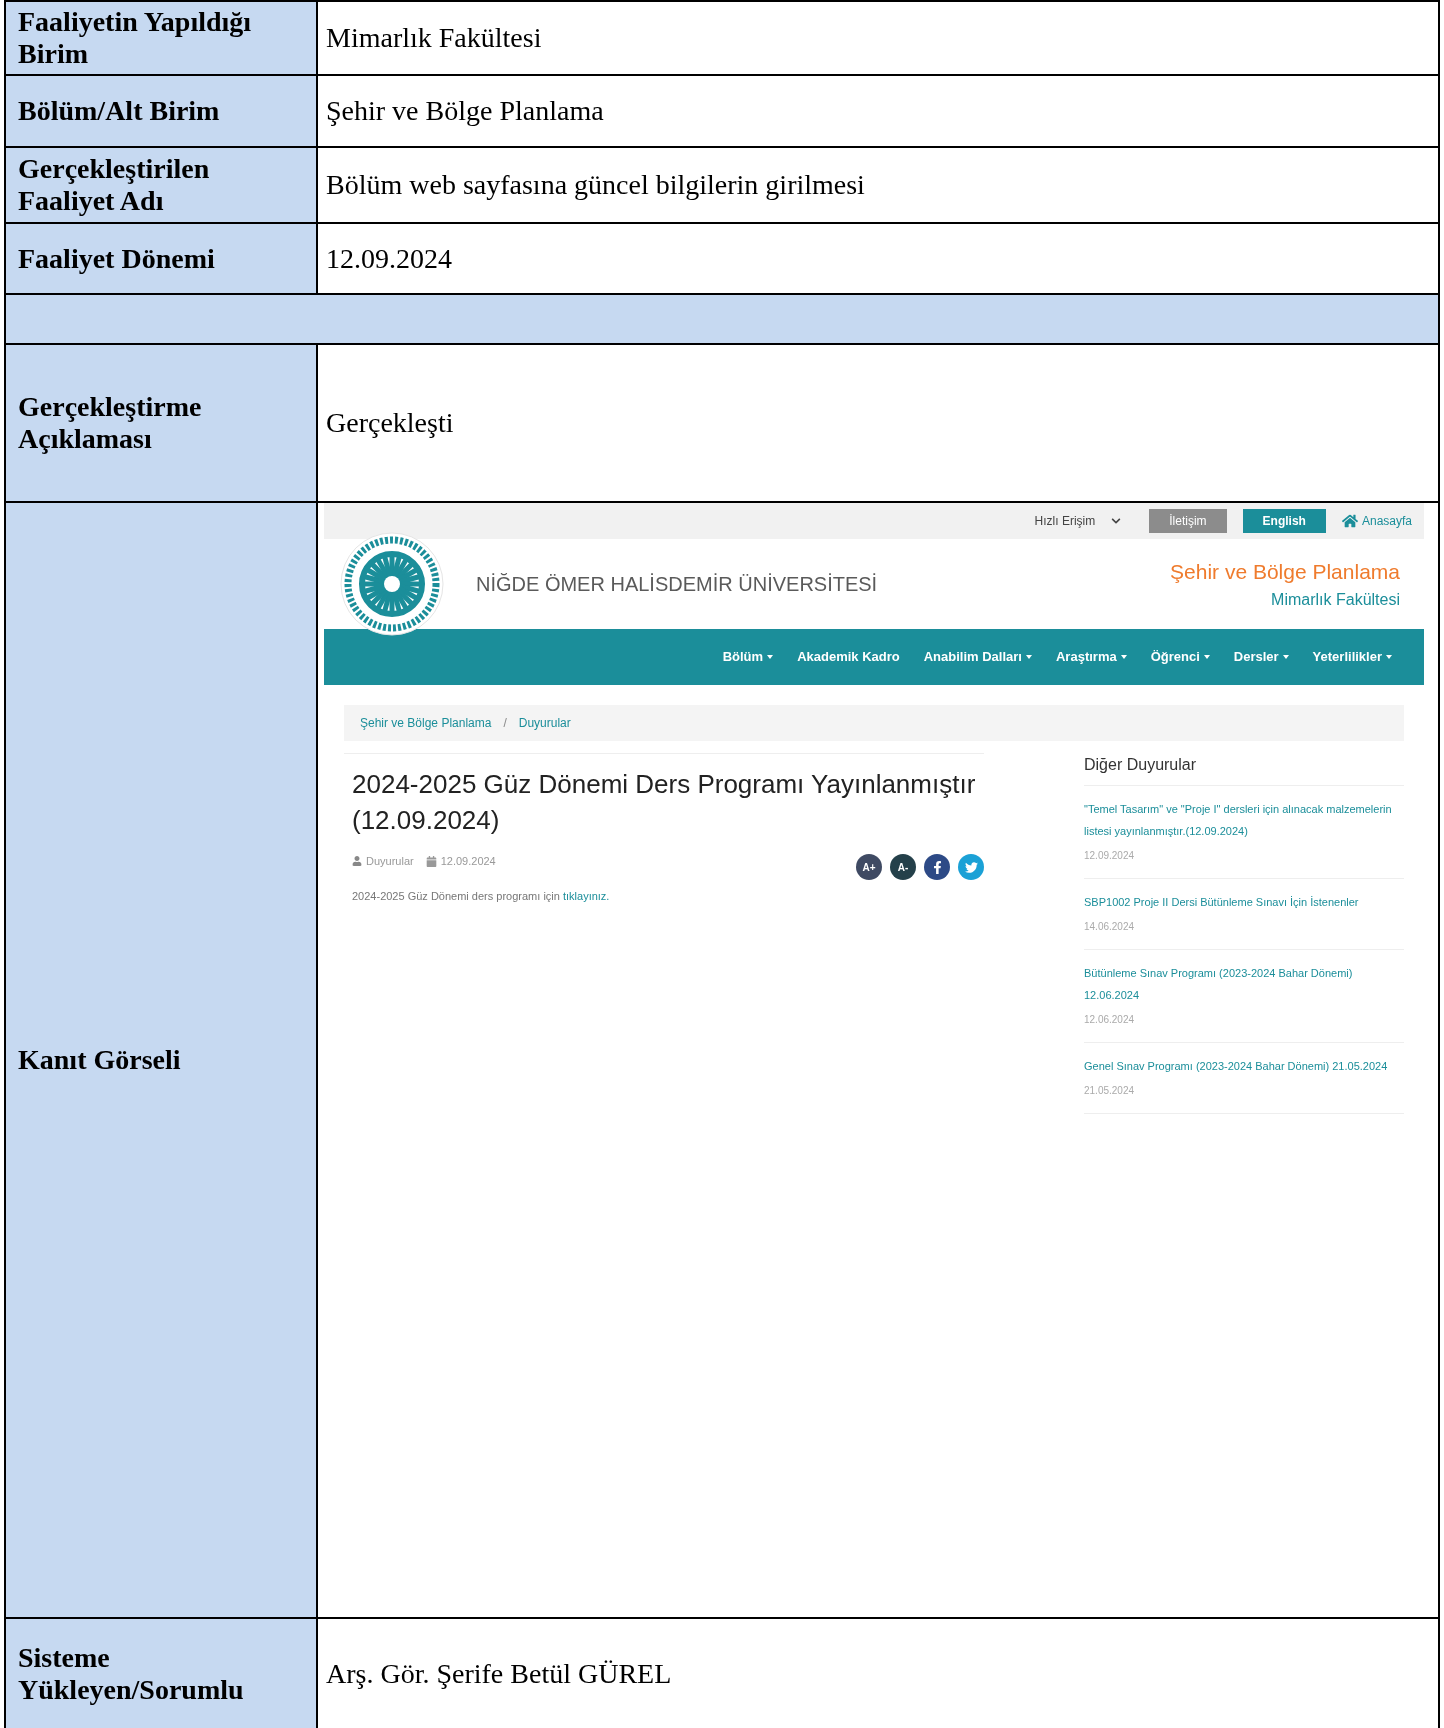  What do you see at coordinates (162, 111) in the screenshot?
I see `label-cell: Bölüm/Alt Birim` at bounding box center [162, 111].